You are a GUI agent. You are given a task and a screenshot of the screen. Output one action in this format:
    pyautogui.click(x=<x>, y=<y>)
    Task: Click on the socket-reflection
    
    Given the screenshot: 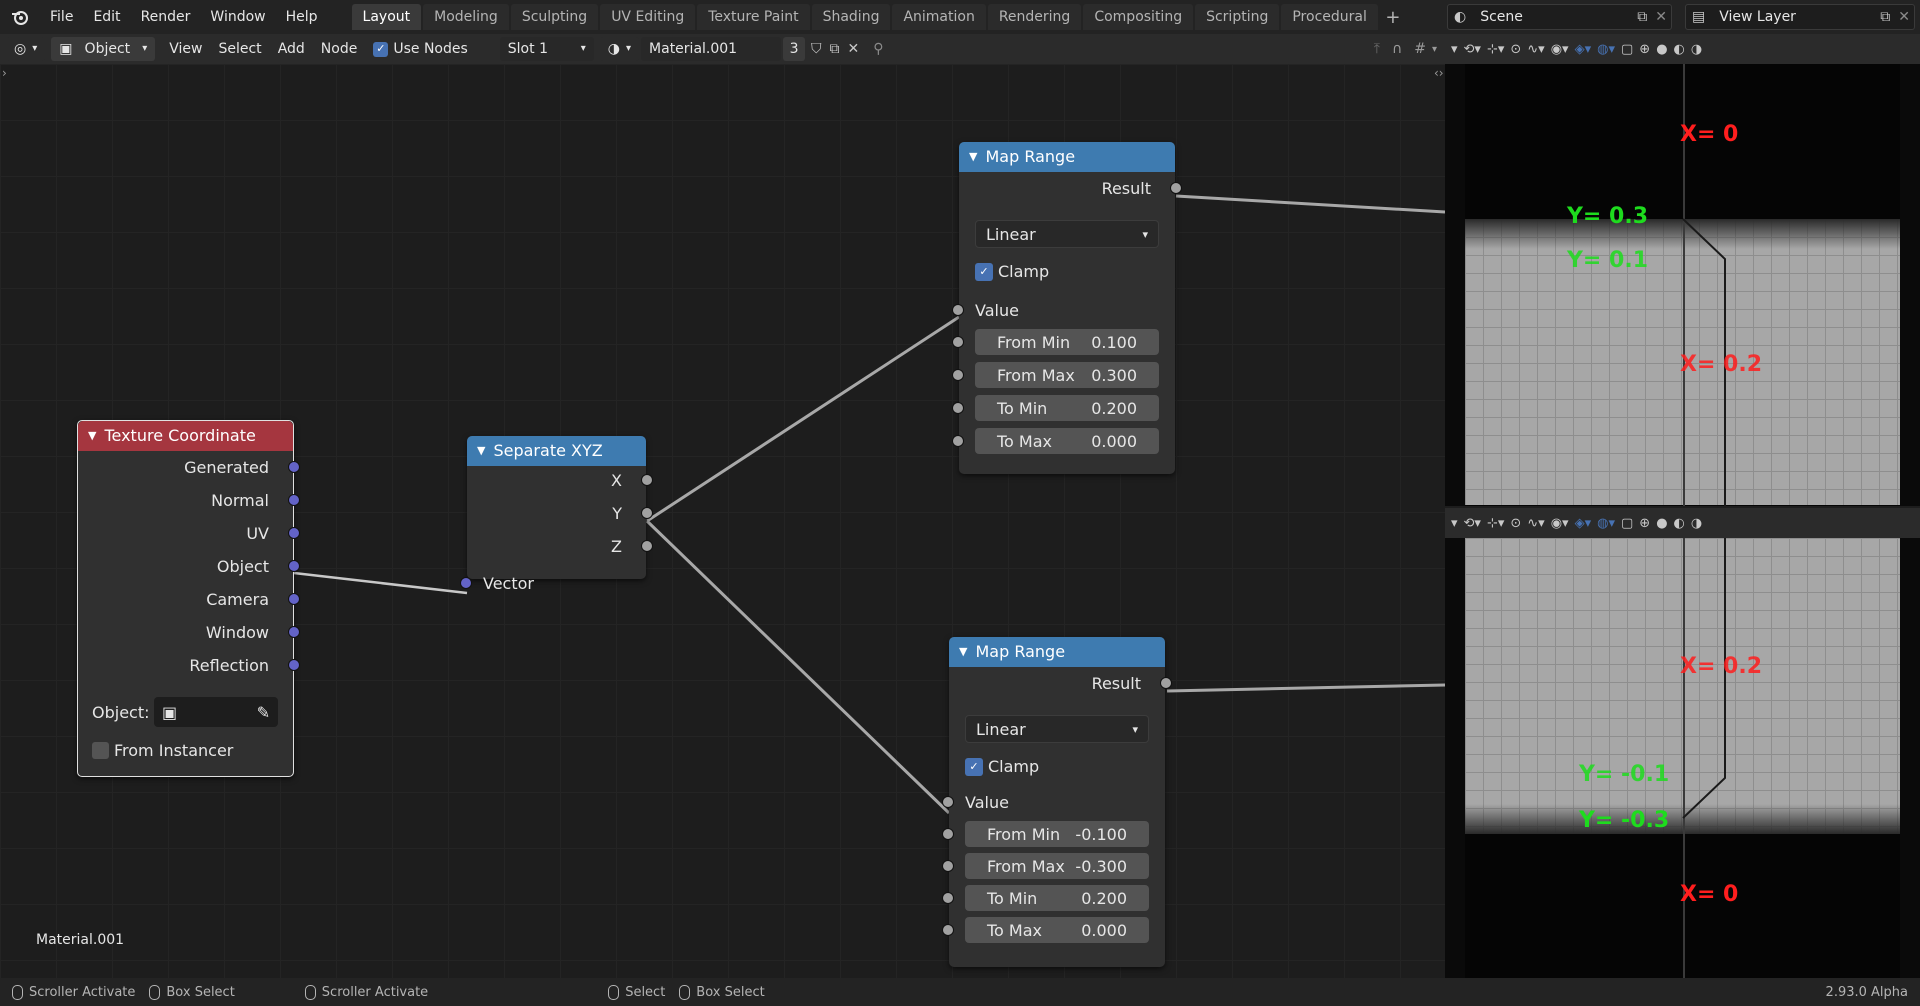 What is the action you would take?
    pyautogui.click(x=294, y=665)
    